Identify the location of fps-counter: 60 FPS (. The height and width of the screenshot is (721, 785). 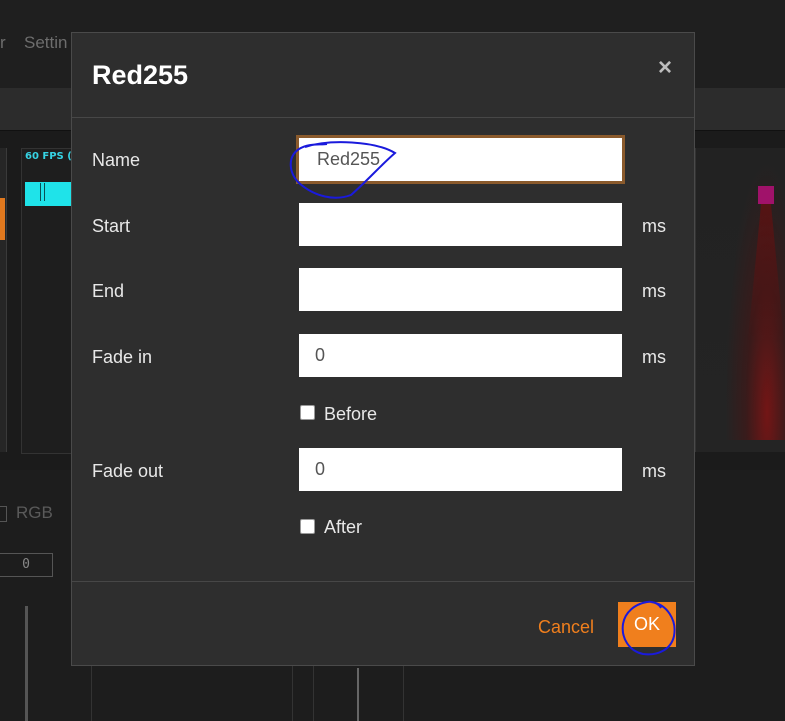
(48, 156).